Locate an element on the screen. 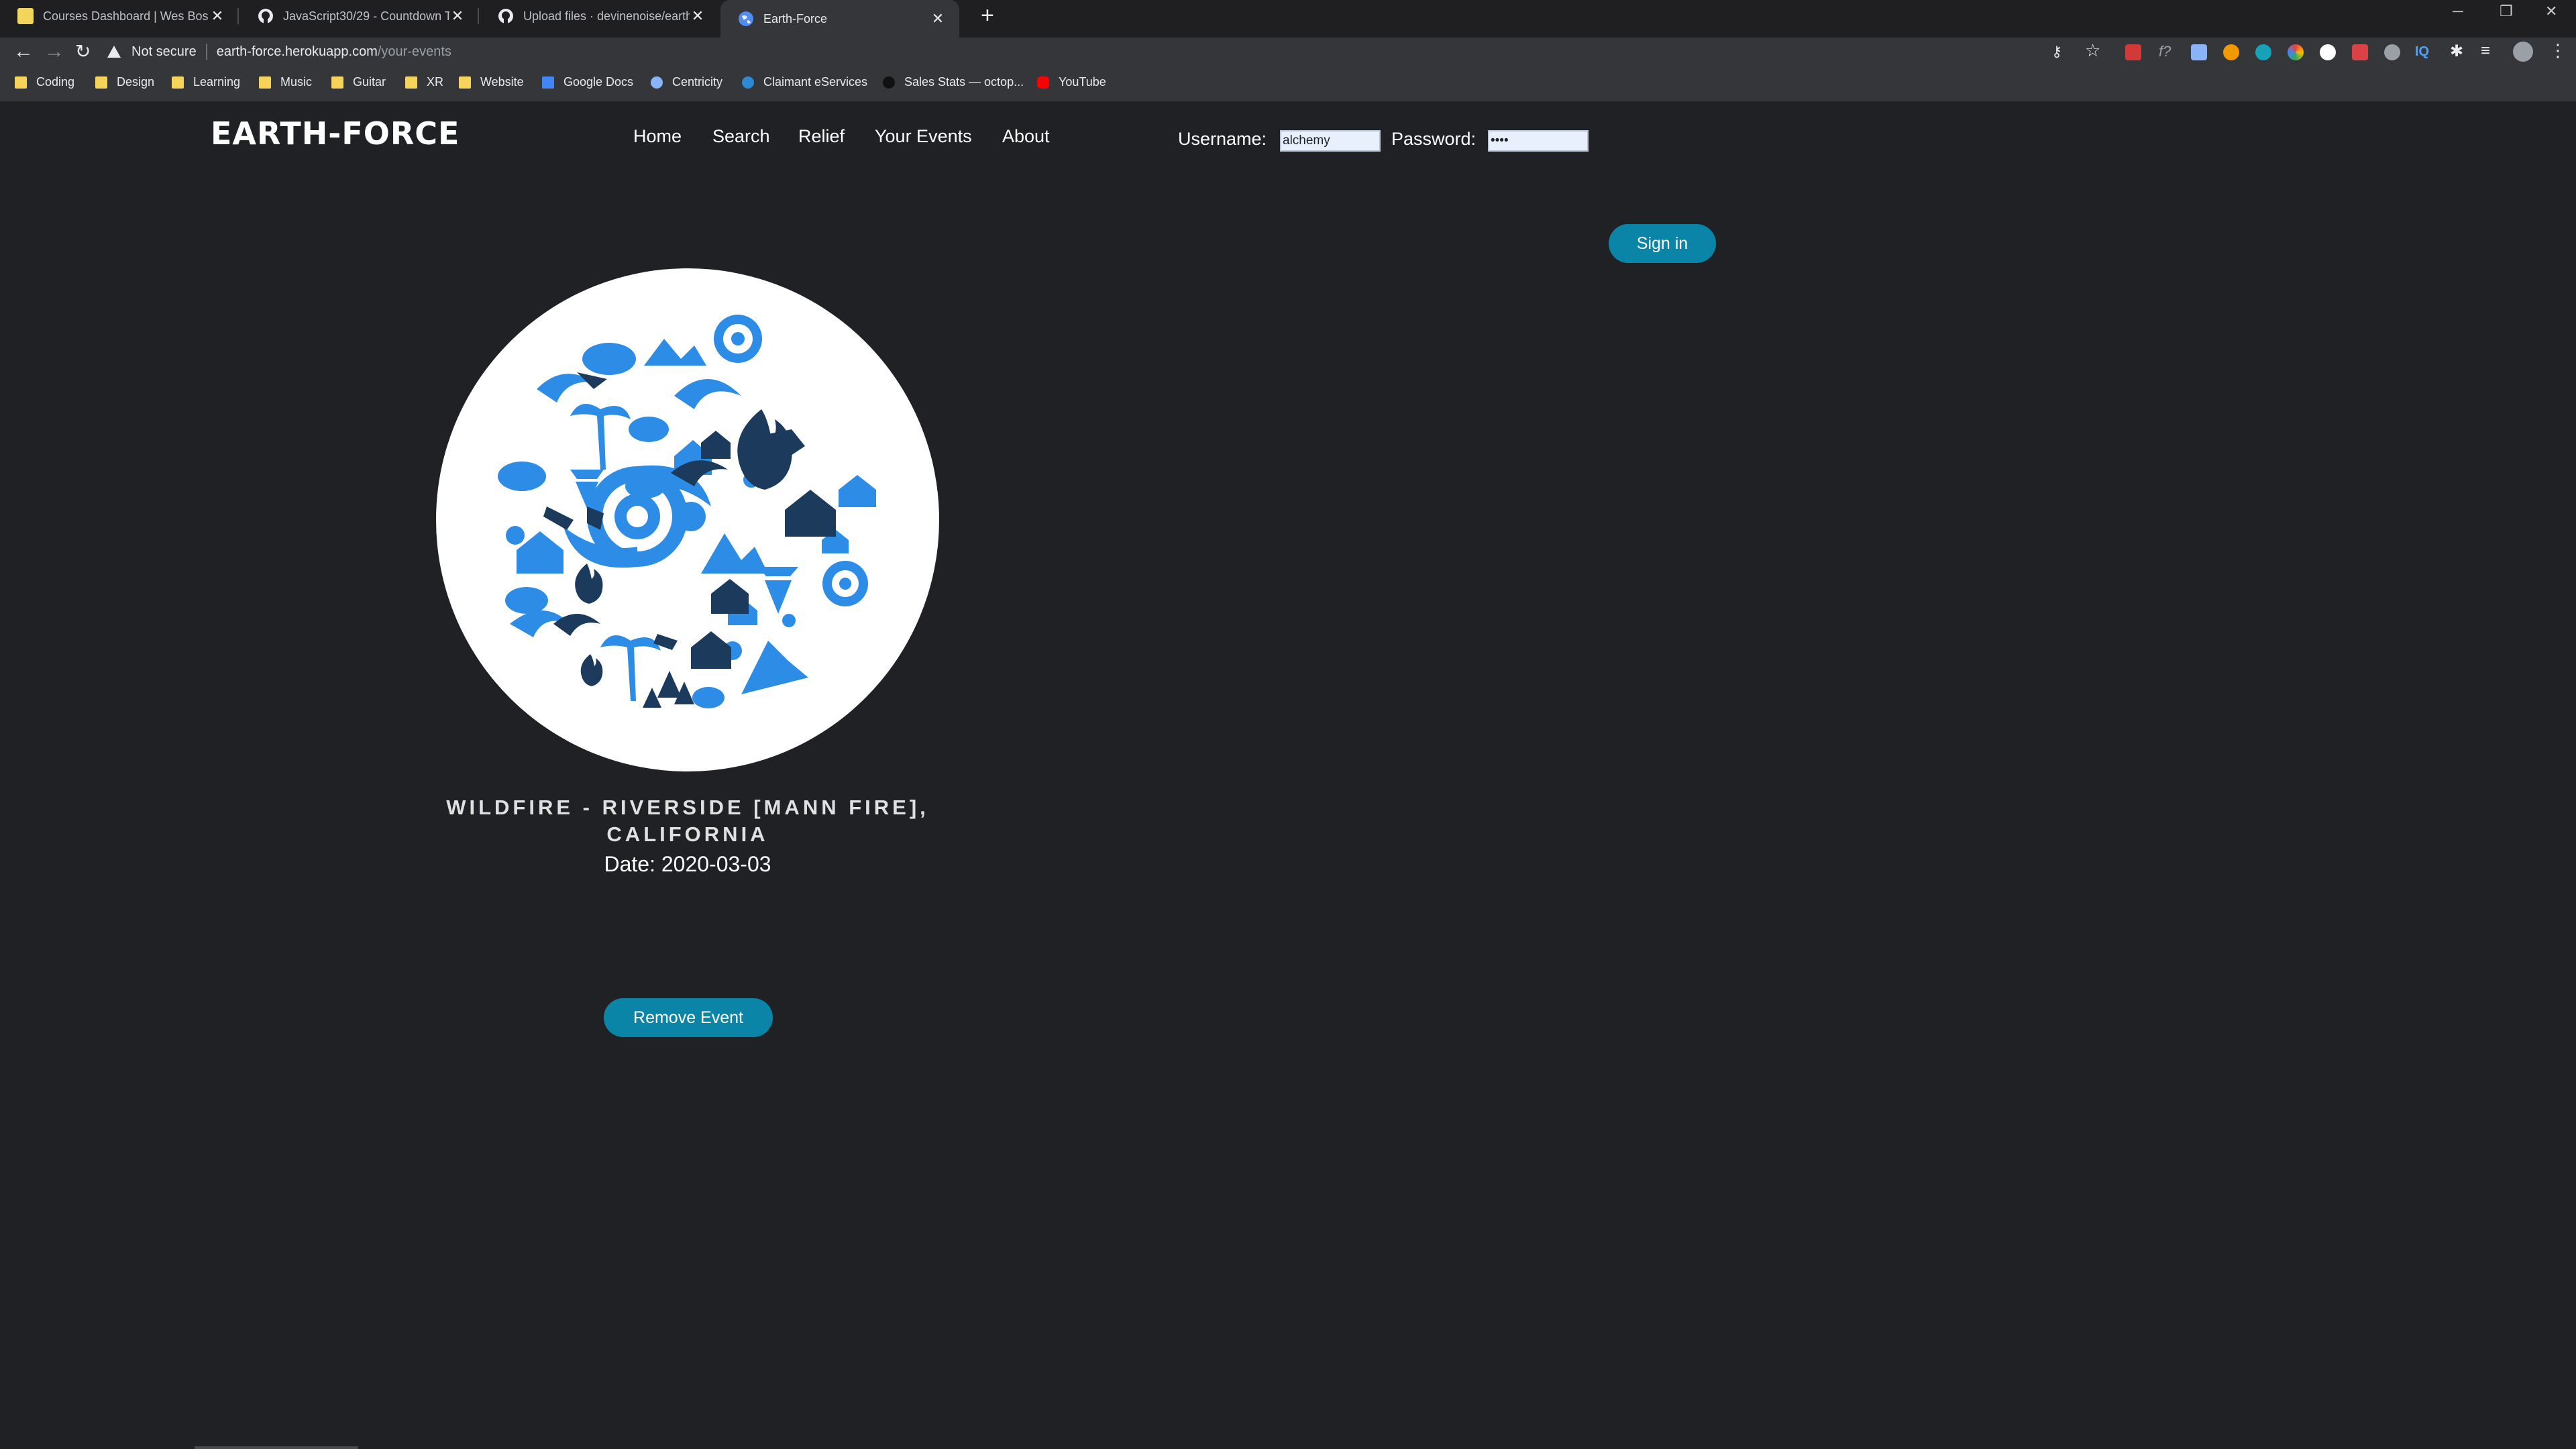 The width and height of the screenshot is (2576, 1449). dropbox-extension-icon is located at coordinates (2199, 52).